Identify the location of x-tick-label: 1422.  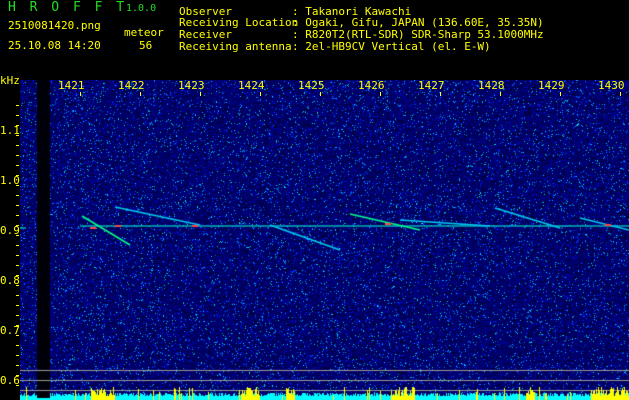
(131, 85).